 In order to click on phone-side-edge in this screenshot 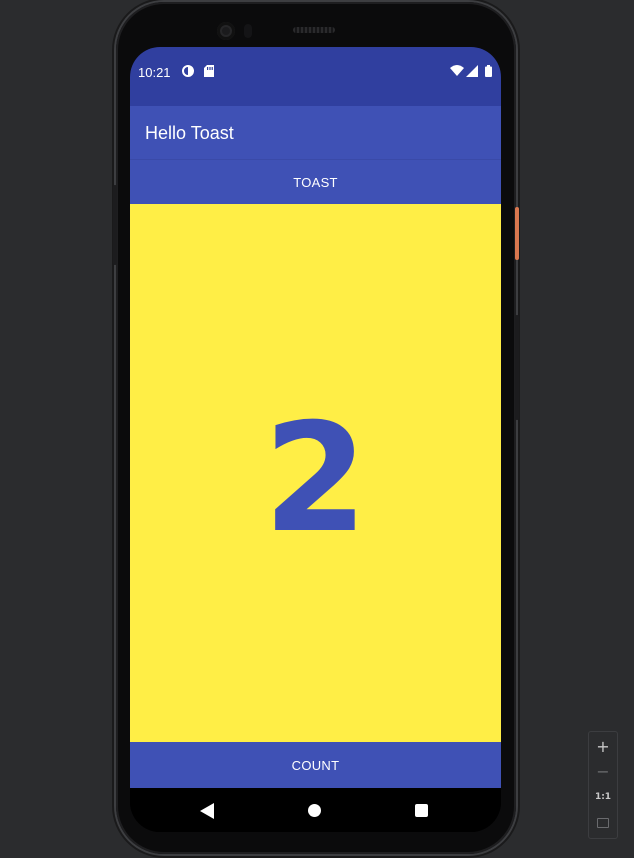, I will do `click(115, 225)`.